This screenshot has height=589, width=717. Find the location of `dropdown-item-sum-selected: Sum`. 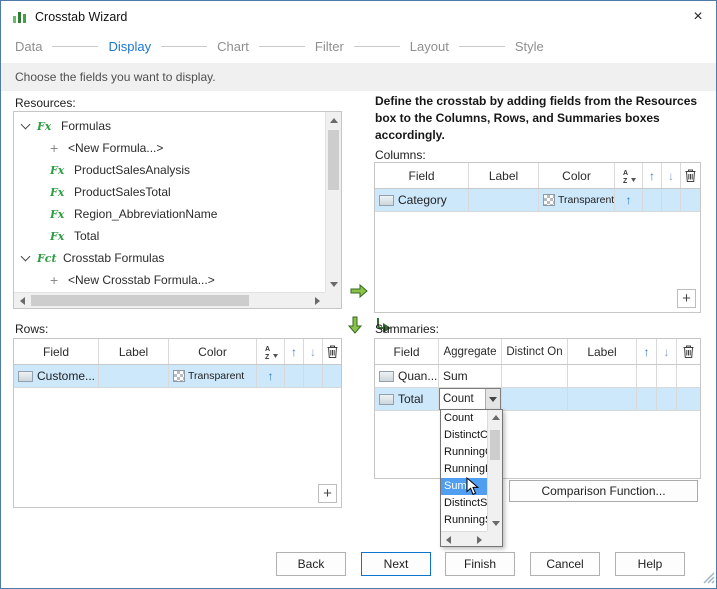

dropdown-item-sum-selected: Sum is located at coordinates (464, 486).